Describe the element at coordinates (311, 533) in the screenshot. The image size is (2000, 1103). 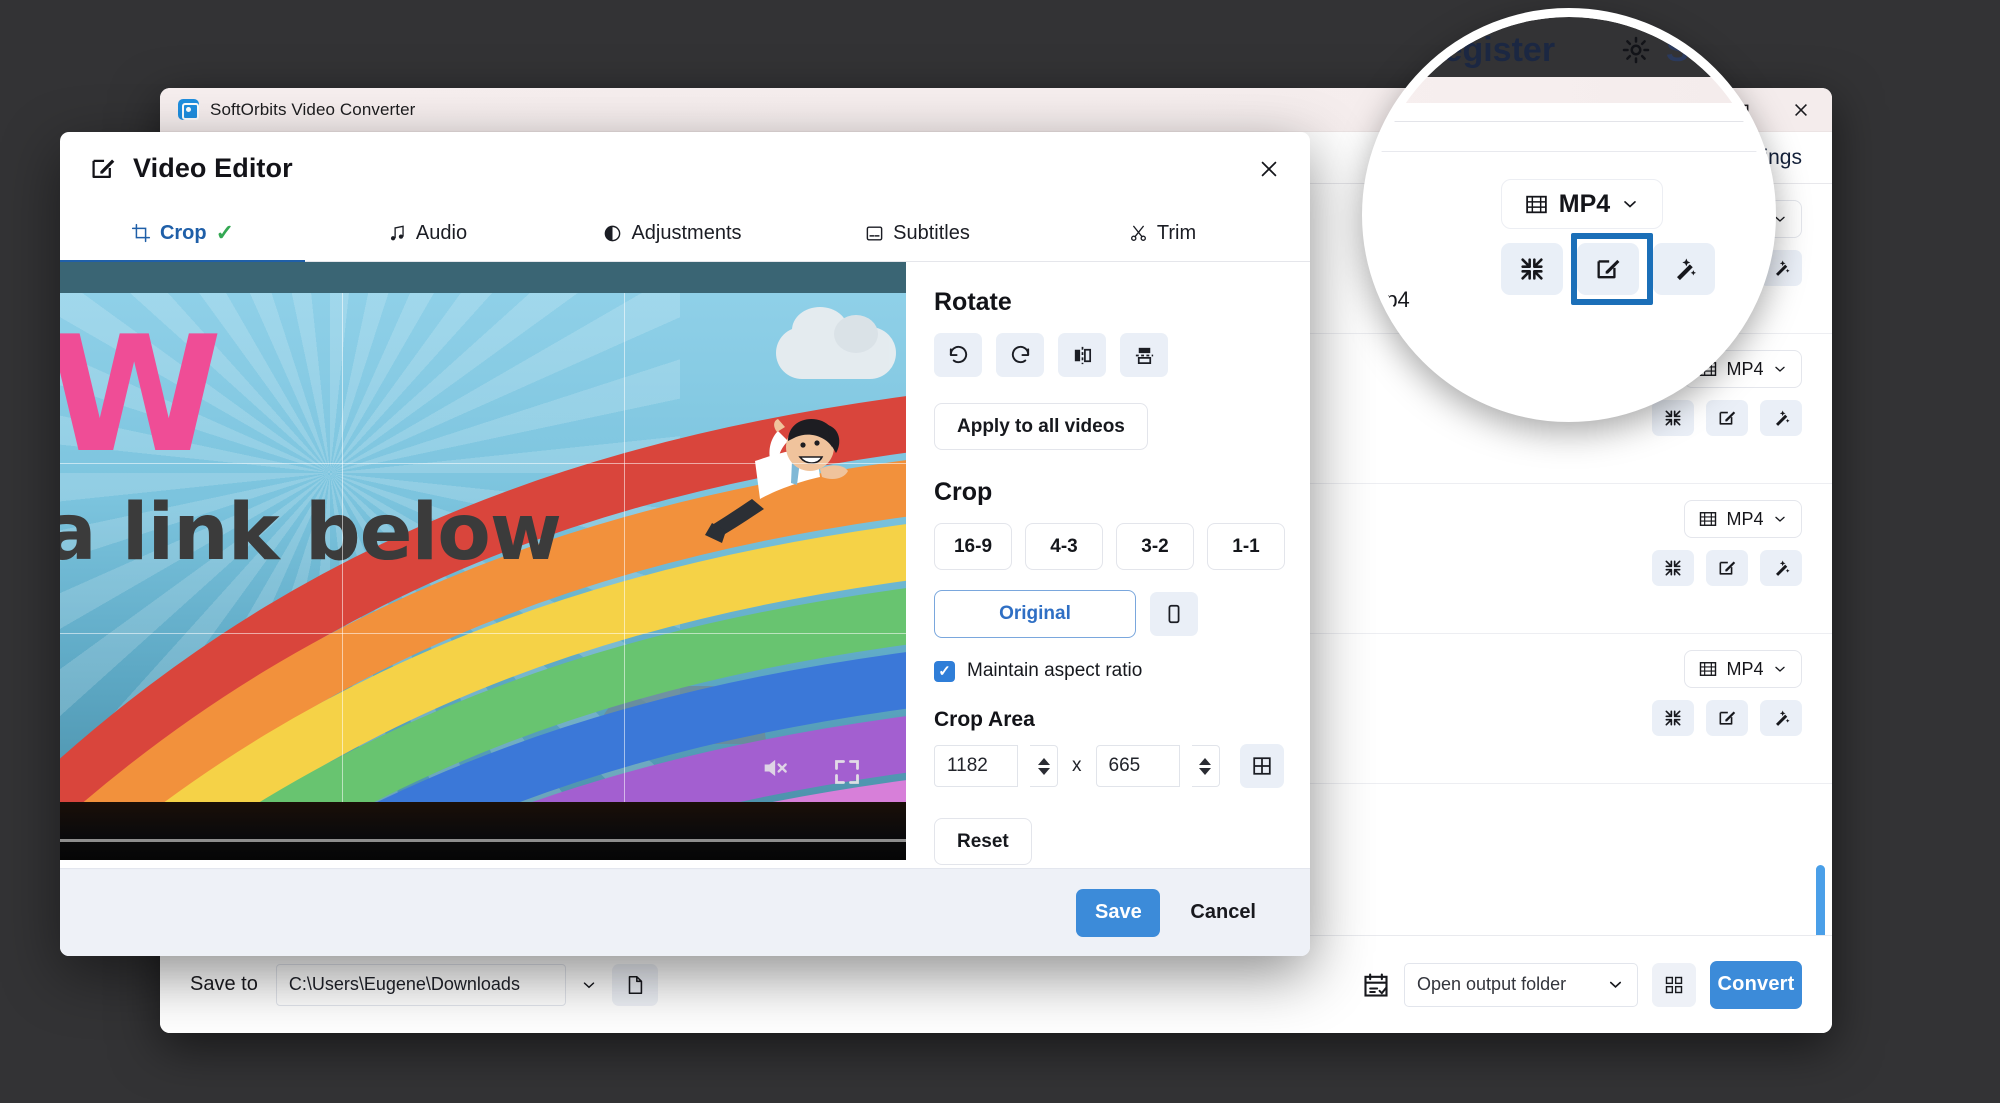
I see `preview-caption: a link below` at that location.